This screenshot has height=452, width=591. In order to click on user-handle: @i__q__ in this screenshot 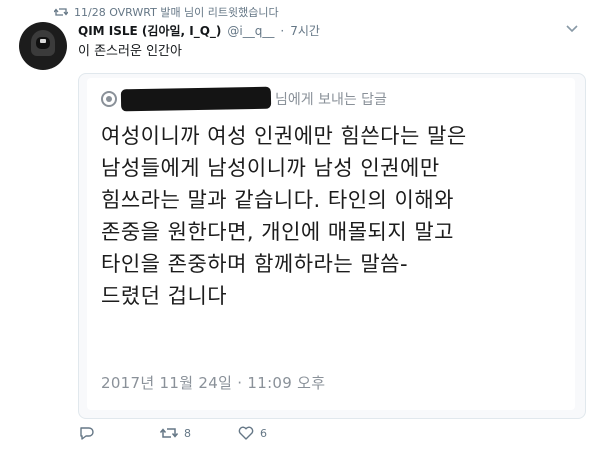, I will do `click(250, 31)`.